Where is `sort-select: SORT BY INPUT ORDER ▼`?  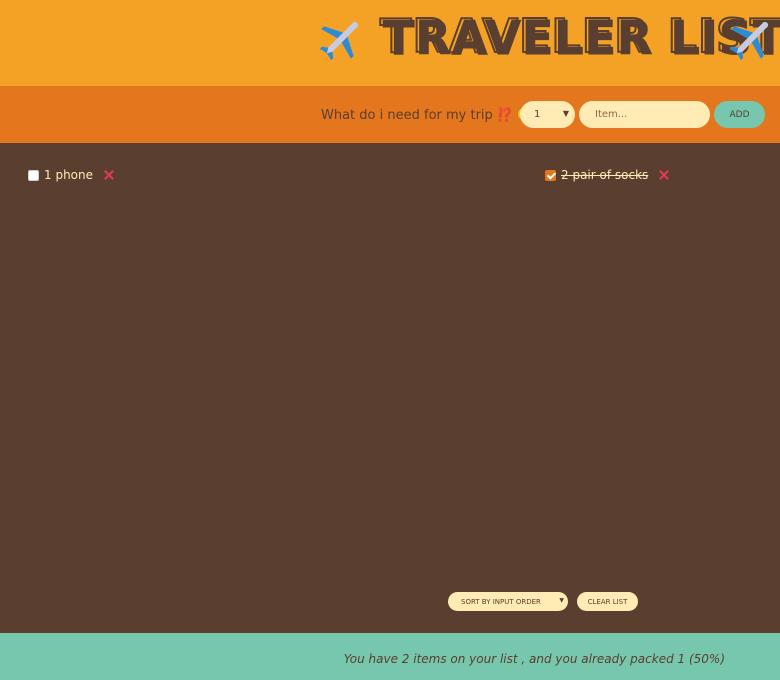
sort-select: SORT BY INPUT ORDER ▼ is located at coordinates (508, 601).